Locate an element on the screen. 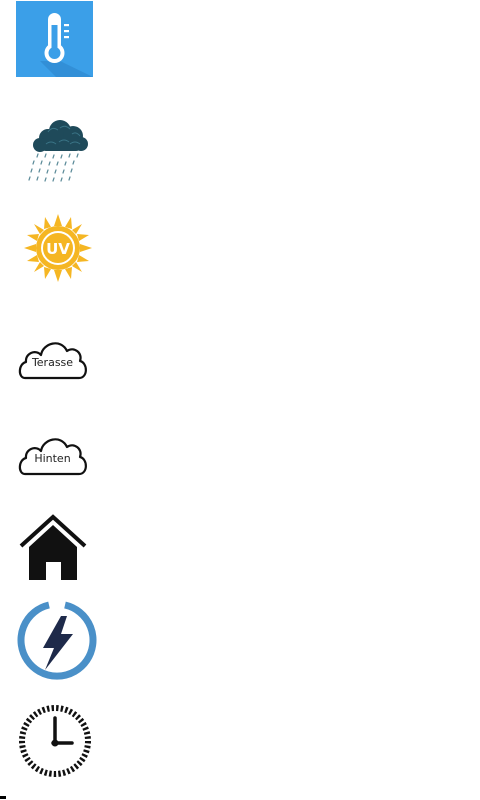  home-button is located at coordinates (53, 547).